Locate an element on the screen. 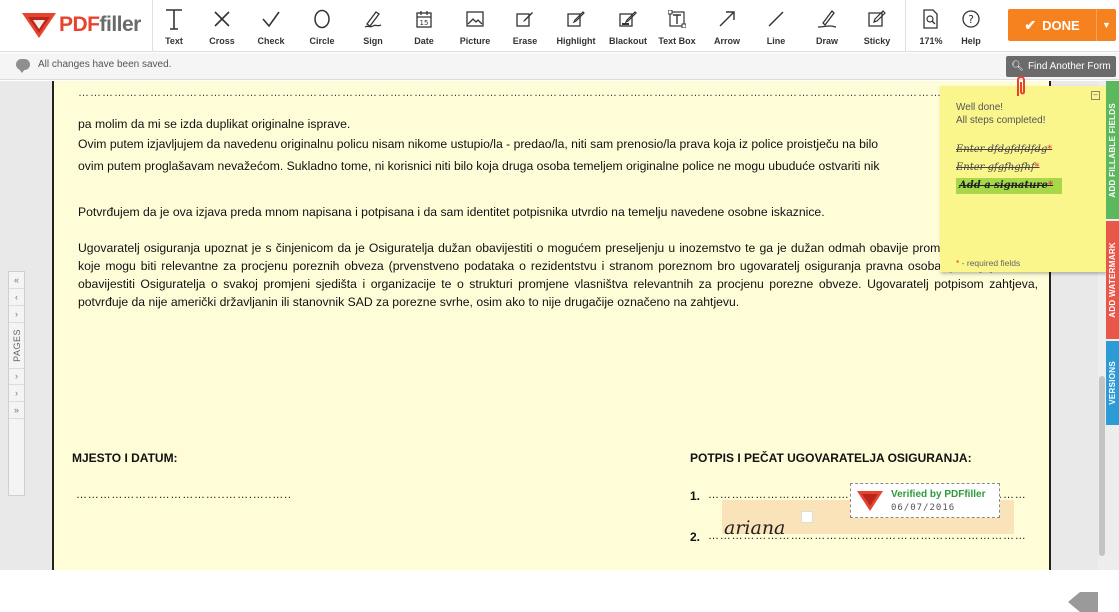 The width and height of the screenshot is (1119, 612). save-status: All changes have been saved. is located at coordinates (94, 66).